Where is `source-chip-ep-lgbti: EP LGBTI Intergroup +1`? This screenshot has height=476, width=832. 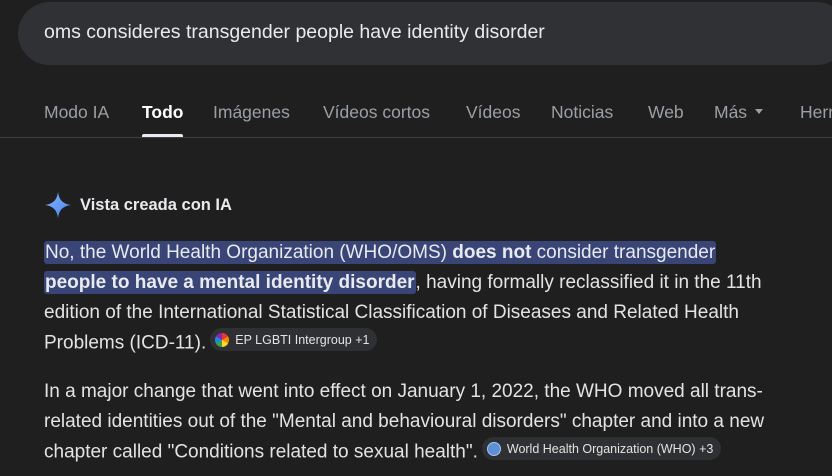
source-chip-ep-lgbti: EP LGBTI Intergroup +1 is located at coordinates (294, 339).